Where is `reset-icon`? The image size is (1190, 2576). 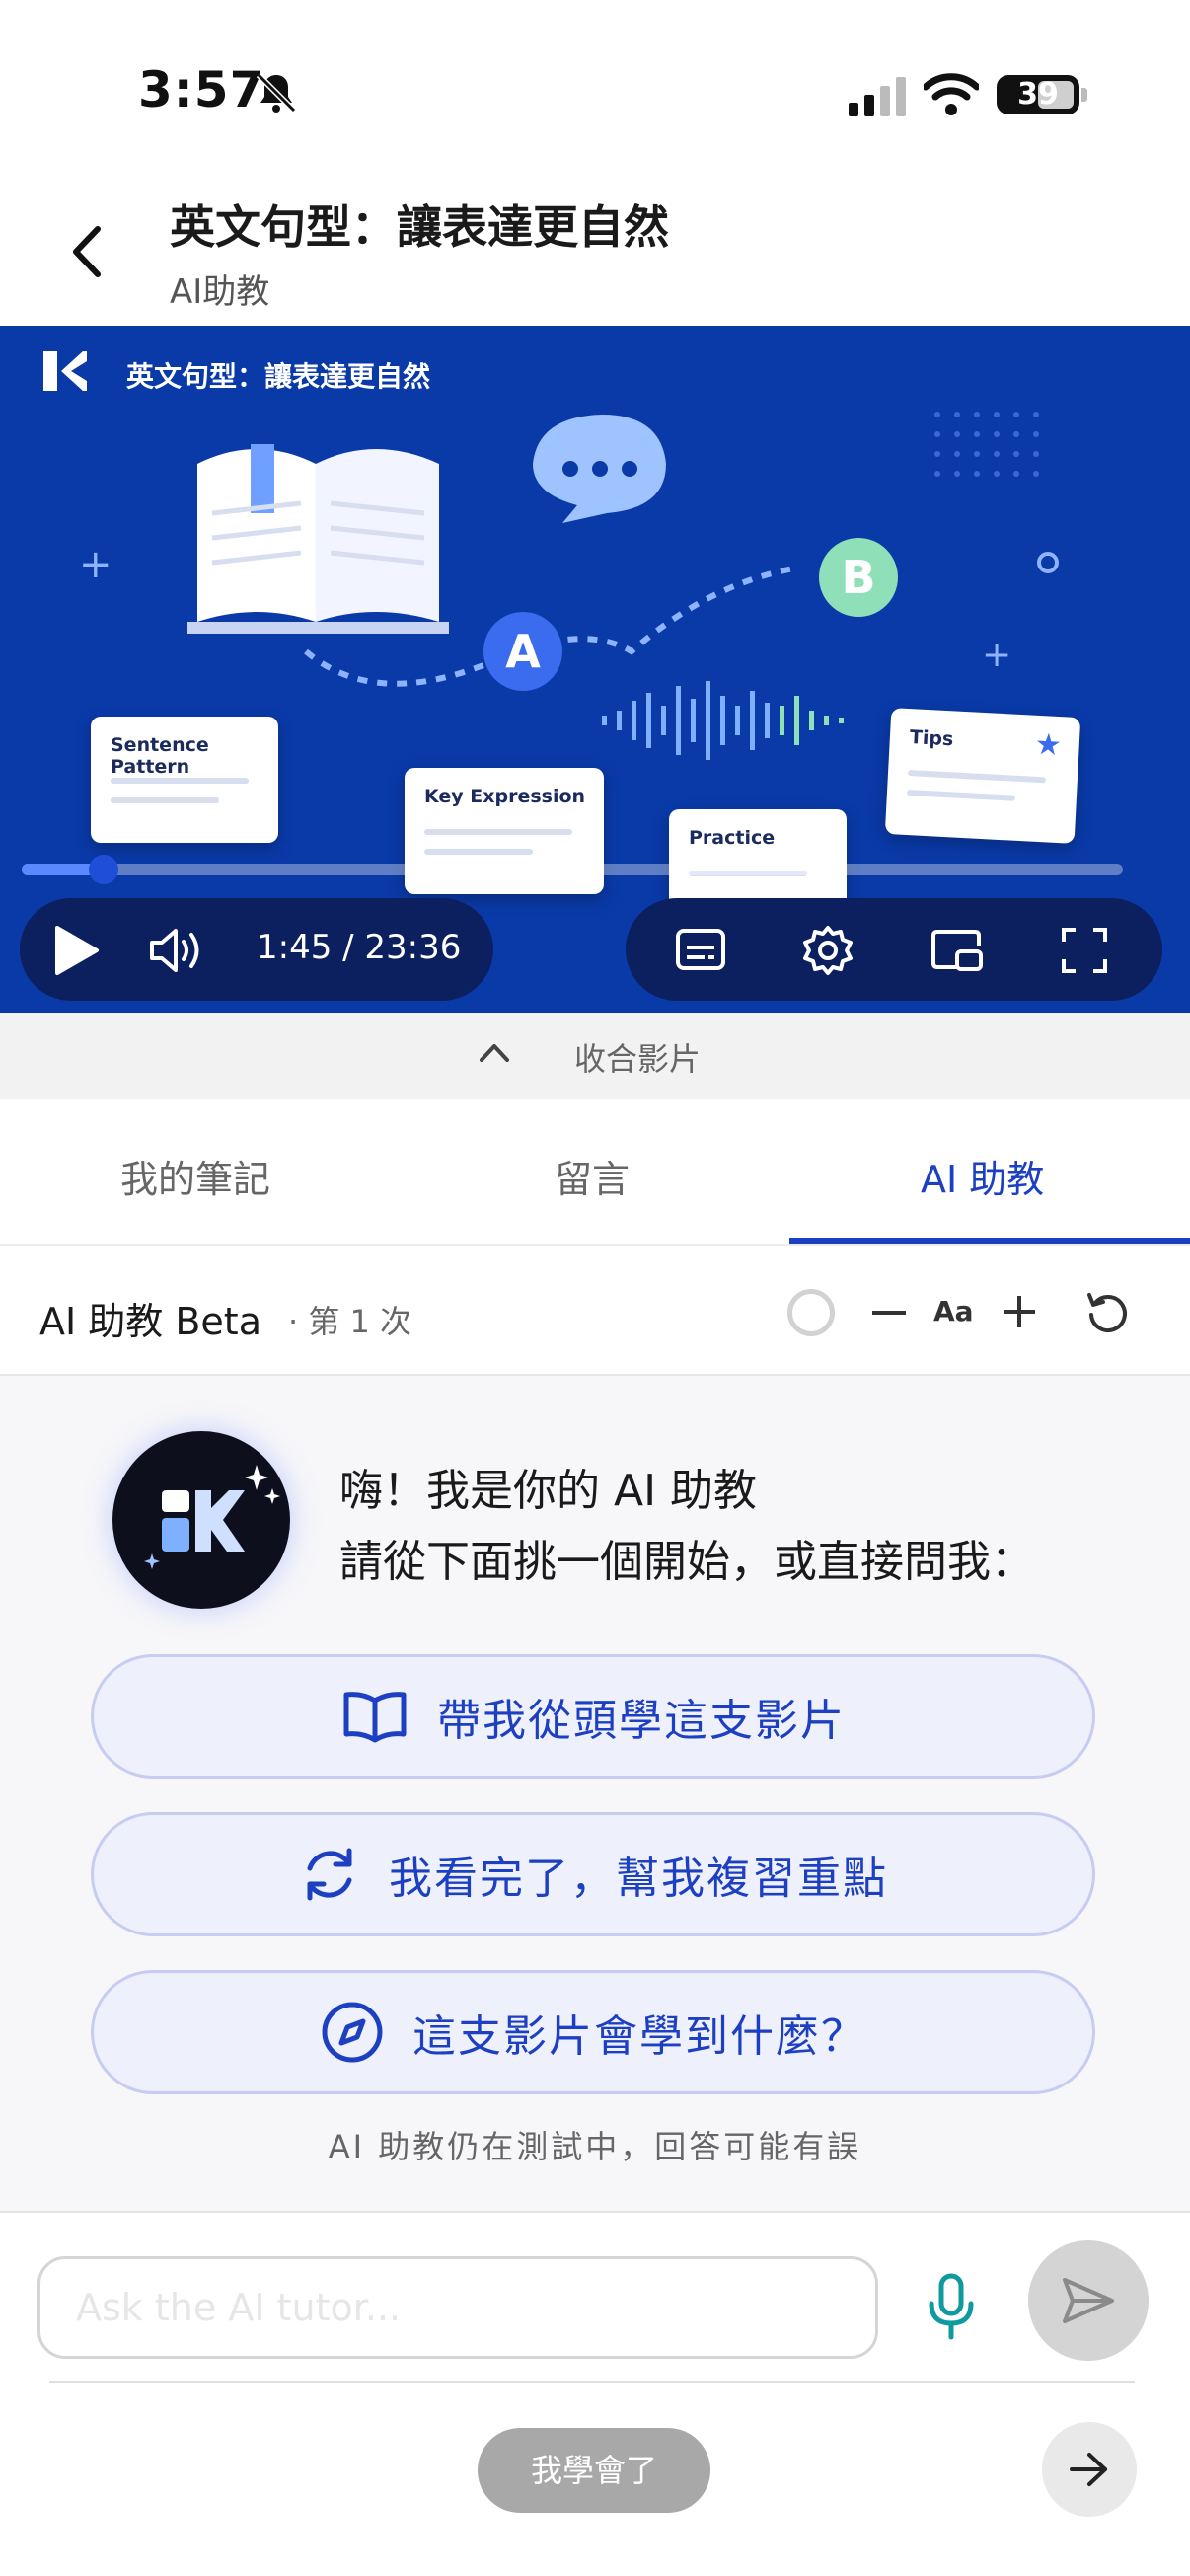 reset-icon is located at coordinates (1107, 1313).